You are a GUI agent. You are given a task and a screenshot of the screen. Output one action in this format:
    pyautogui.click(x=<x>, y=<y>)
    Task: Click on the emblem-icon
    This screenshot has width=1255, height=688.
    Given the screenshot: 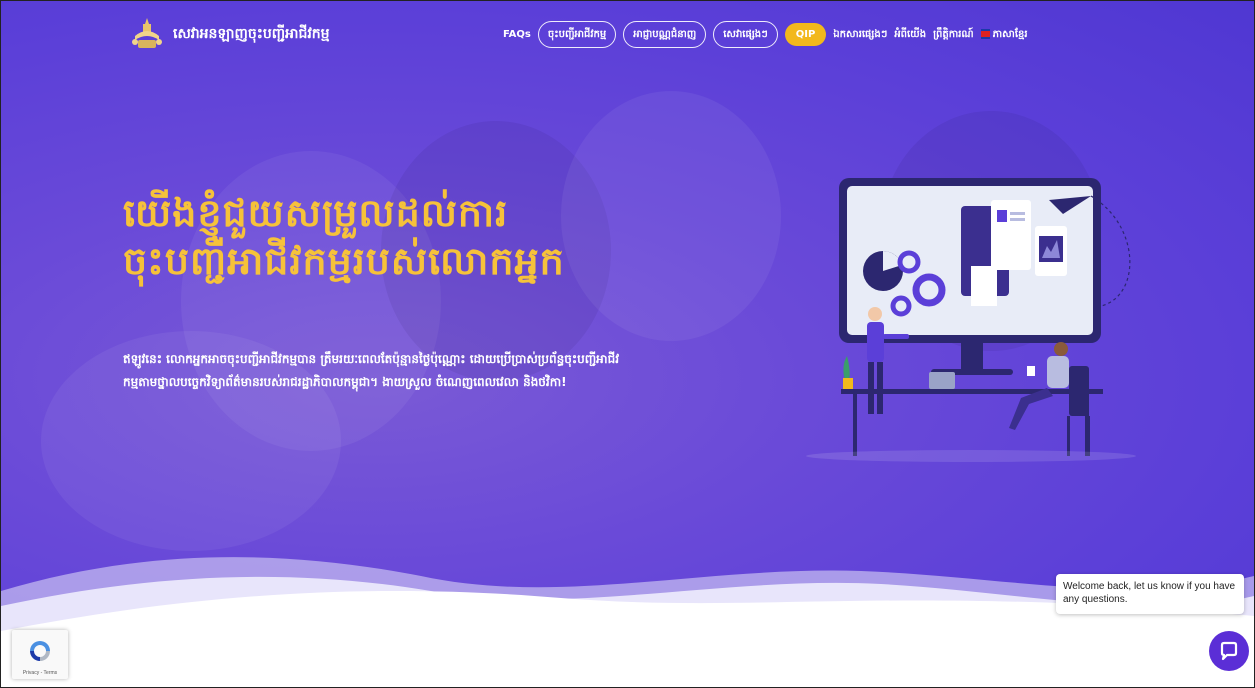 What is the action you would take?
    pyautogui.click(x=147, y=33)
    